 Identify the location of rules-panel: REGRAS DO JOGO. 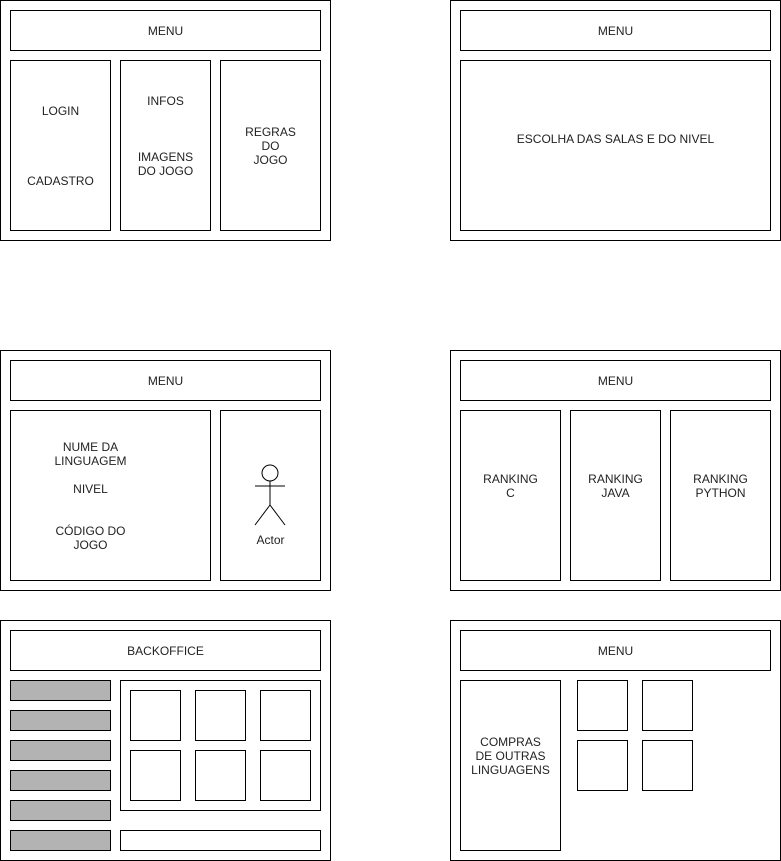
(270, 145).